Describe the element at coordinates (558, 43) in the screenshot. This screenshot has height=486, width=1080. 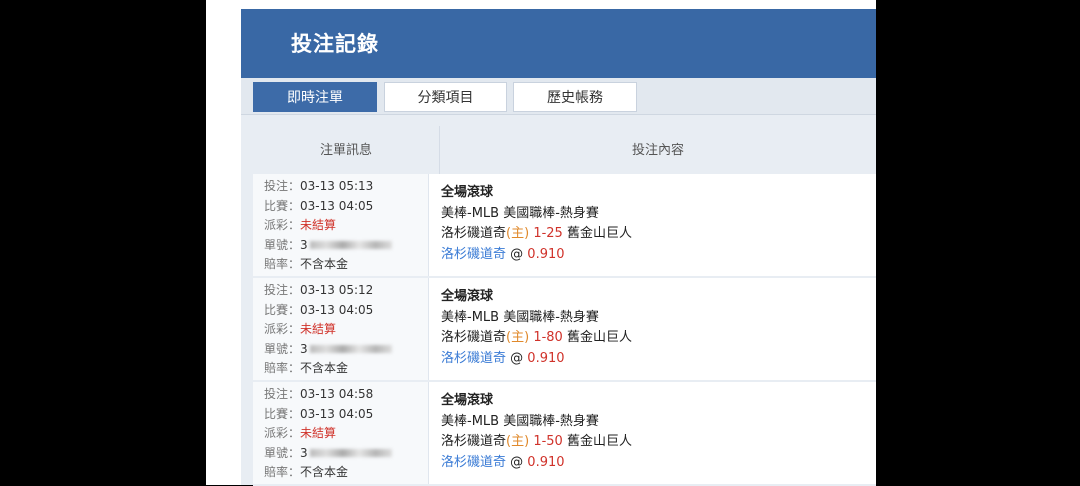
I see `panel-header: 投注記錄` at that location.